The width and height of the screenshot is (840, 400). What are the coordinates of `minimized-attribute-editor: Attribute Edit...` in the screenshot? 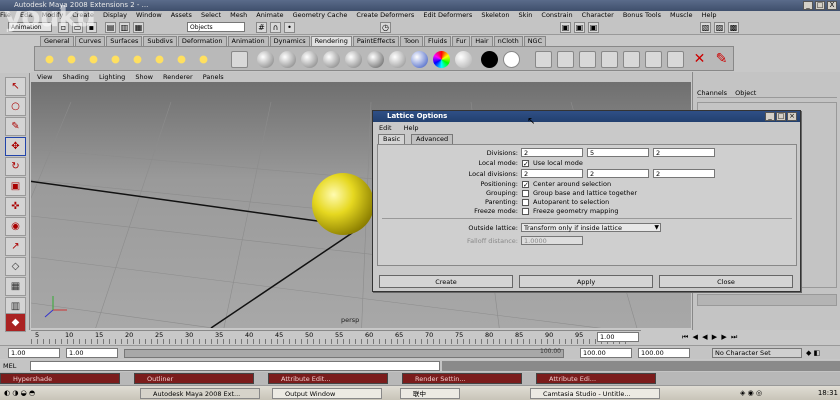 It's located at (328, 378).